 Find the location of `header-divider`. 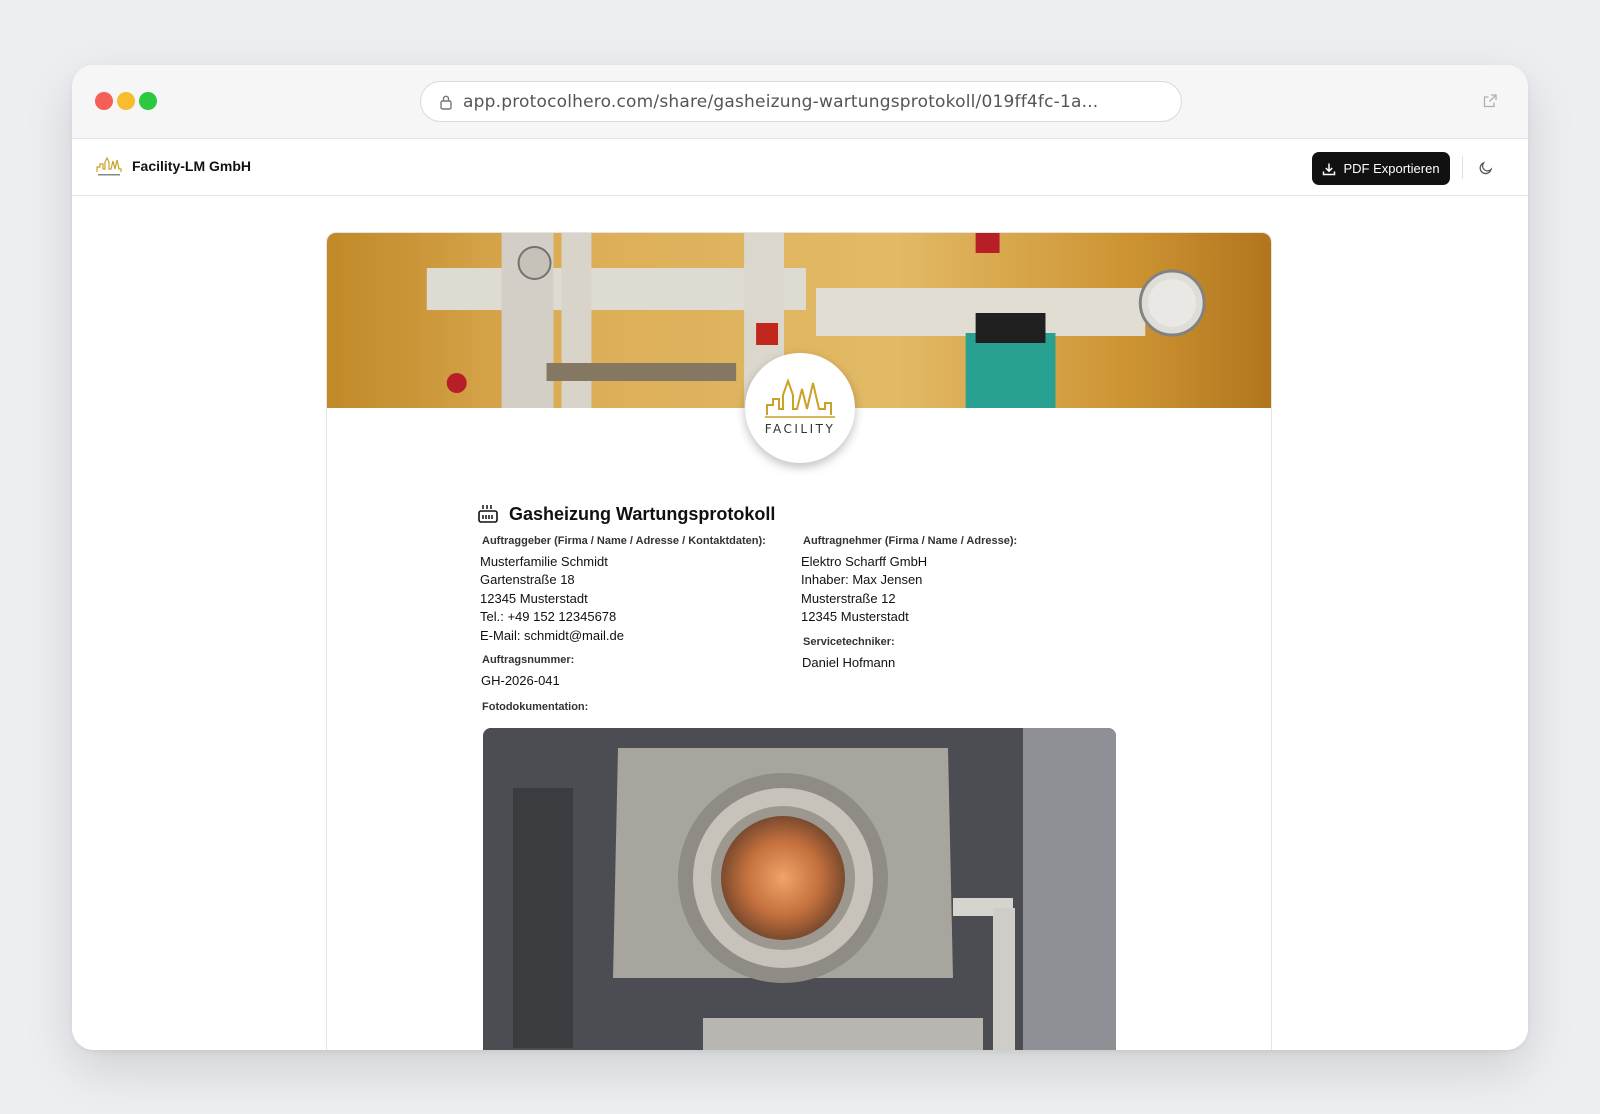

header-divider is located at coordinates (1462, 167).